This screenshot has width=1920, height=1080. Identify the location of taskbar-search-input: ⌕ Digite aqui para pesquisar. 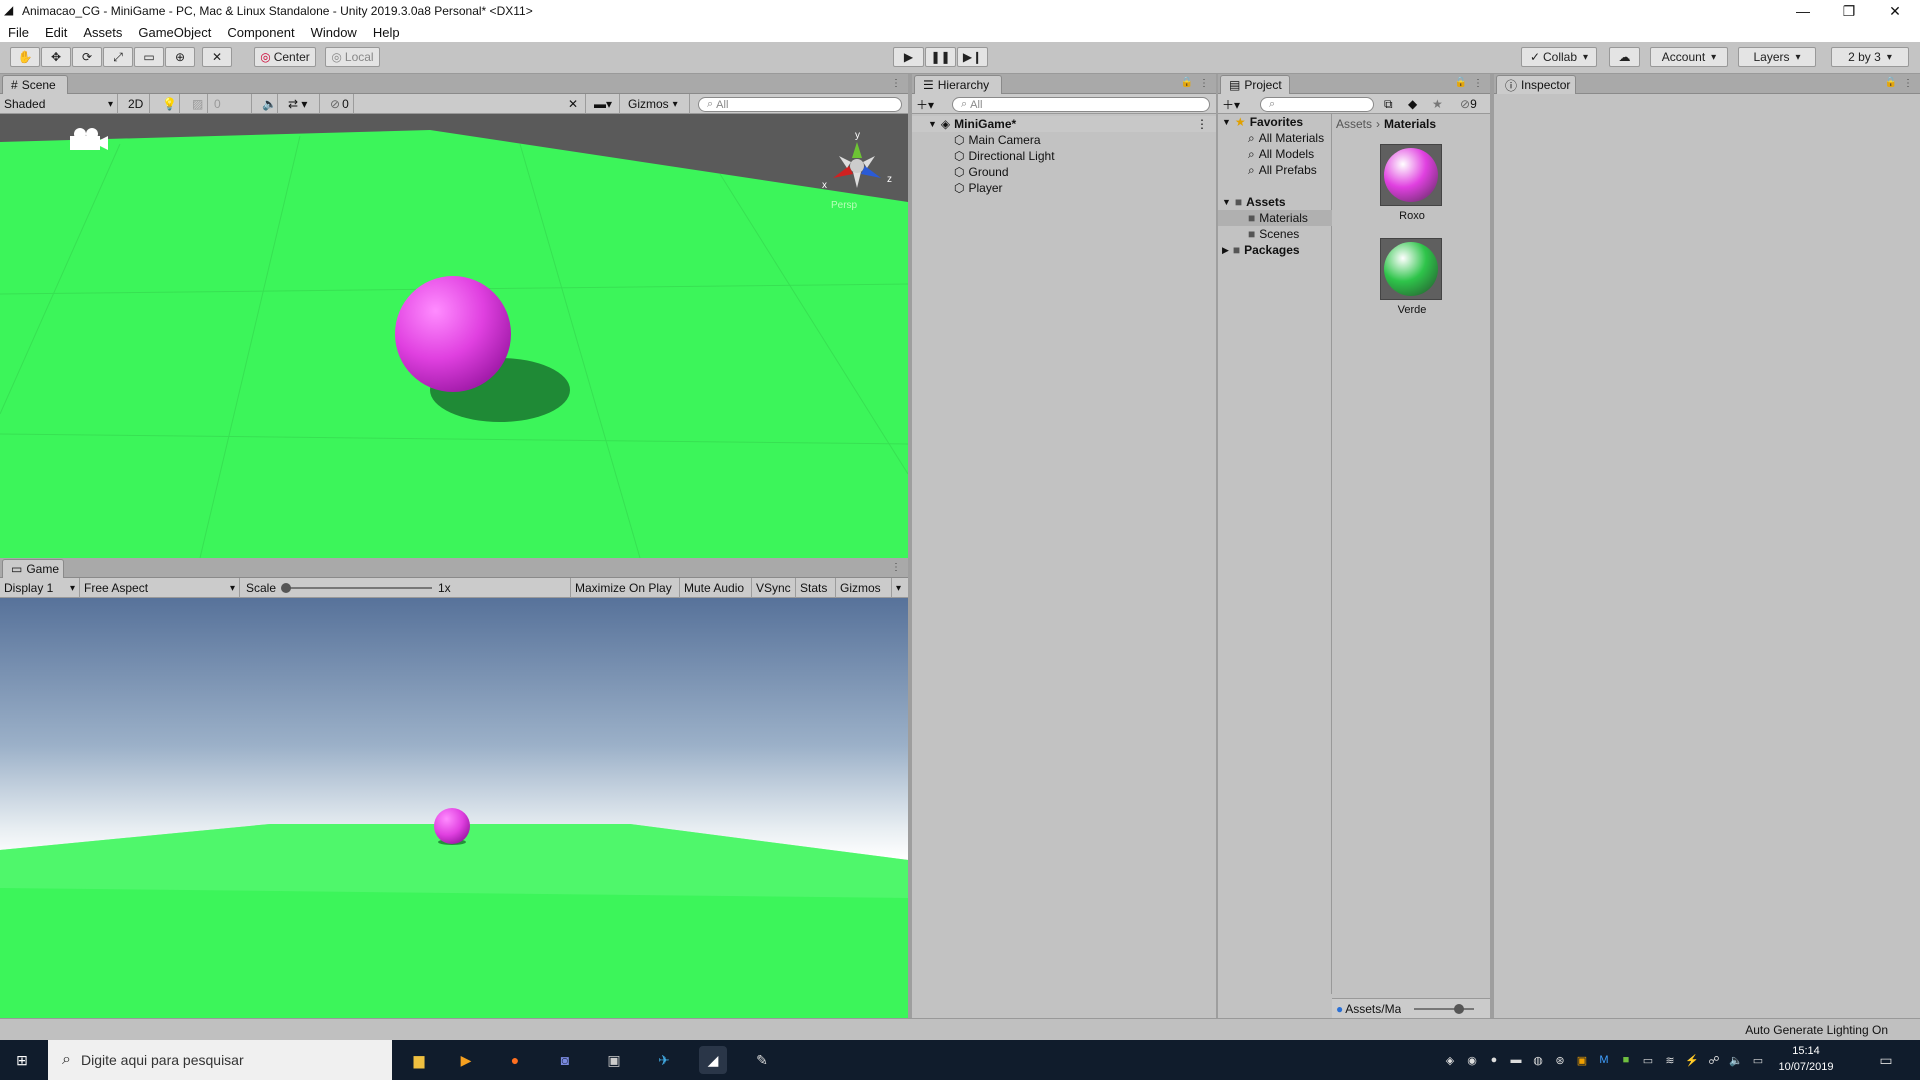
(220, 1060).